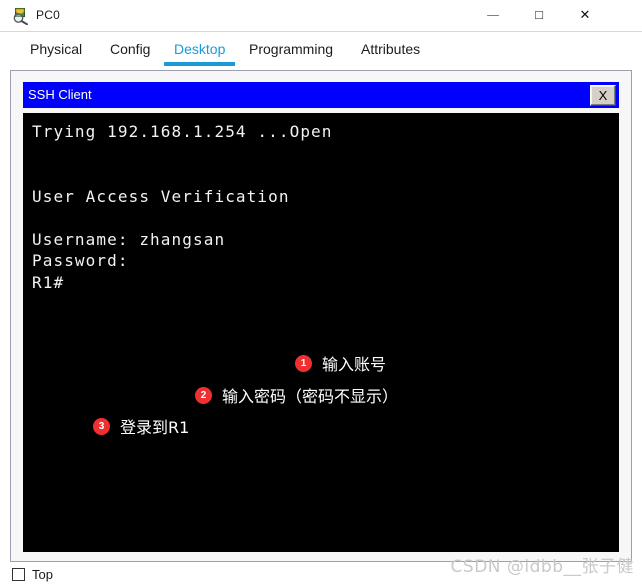 The width and height of the screenshot is (642, 588). Describe the element at coordinates (101, 426) in the screenshot. I see `annotation-3-badge: 3` at that location.